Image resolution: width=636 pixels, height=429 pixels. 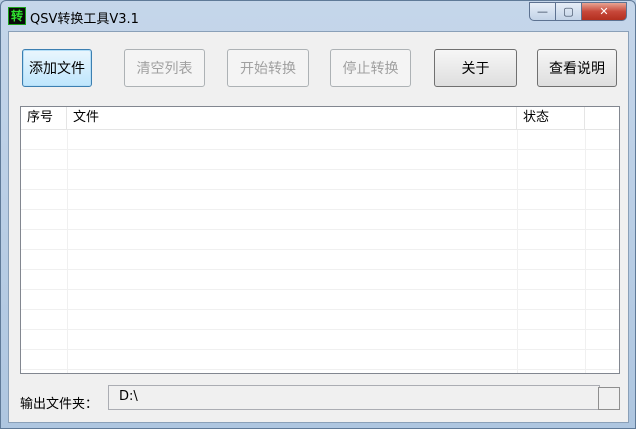 I want to click on title-bar: 转 QSV转换工具V3.1 — ▢ ✕, so click(x=318, y=16).